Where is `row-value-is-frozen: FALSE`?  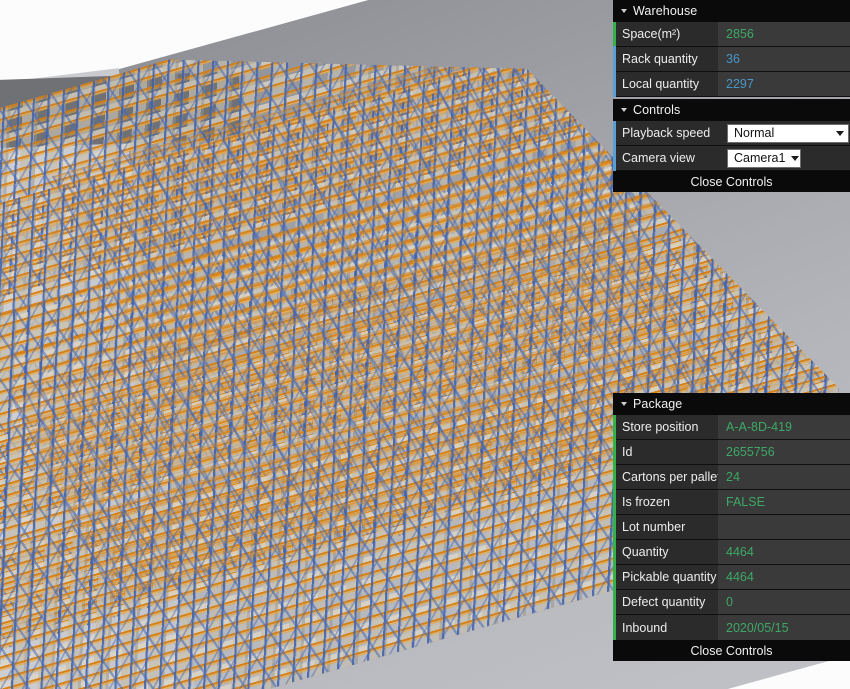
row-value-is-frozen: FALSE is located at coordinates (784, 502).